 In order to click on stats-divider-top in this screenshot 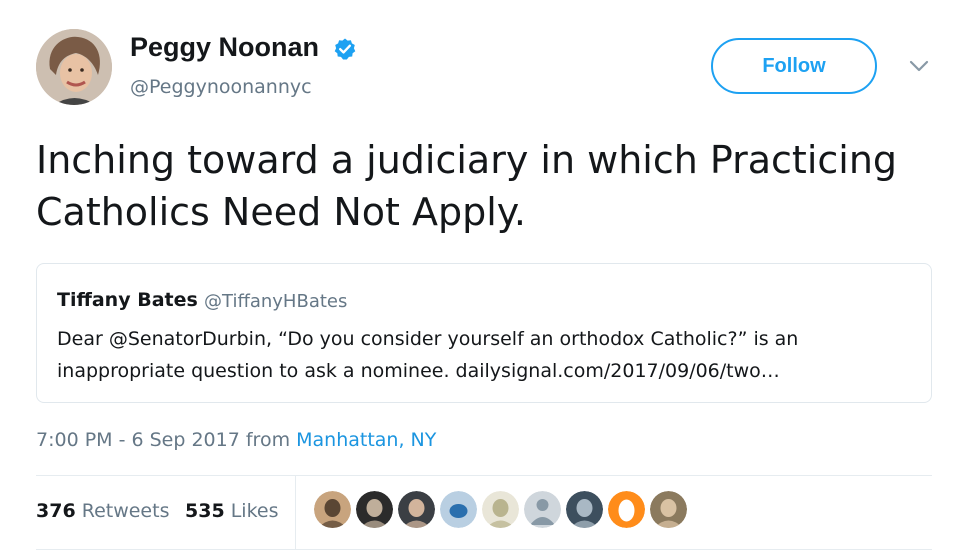, I will do `click(484, 475)`.